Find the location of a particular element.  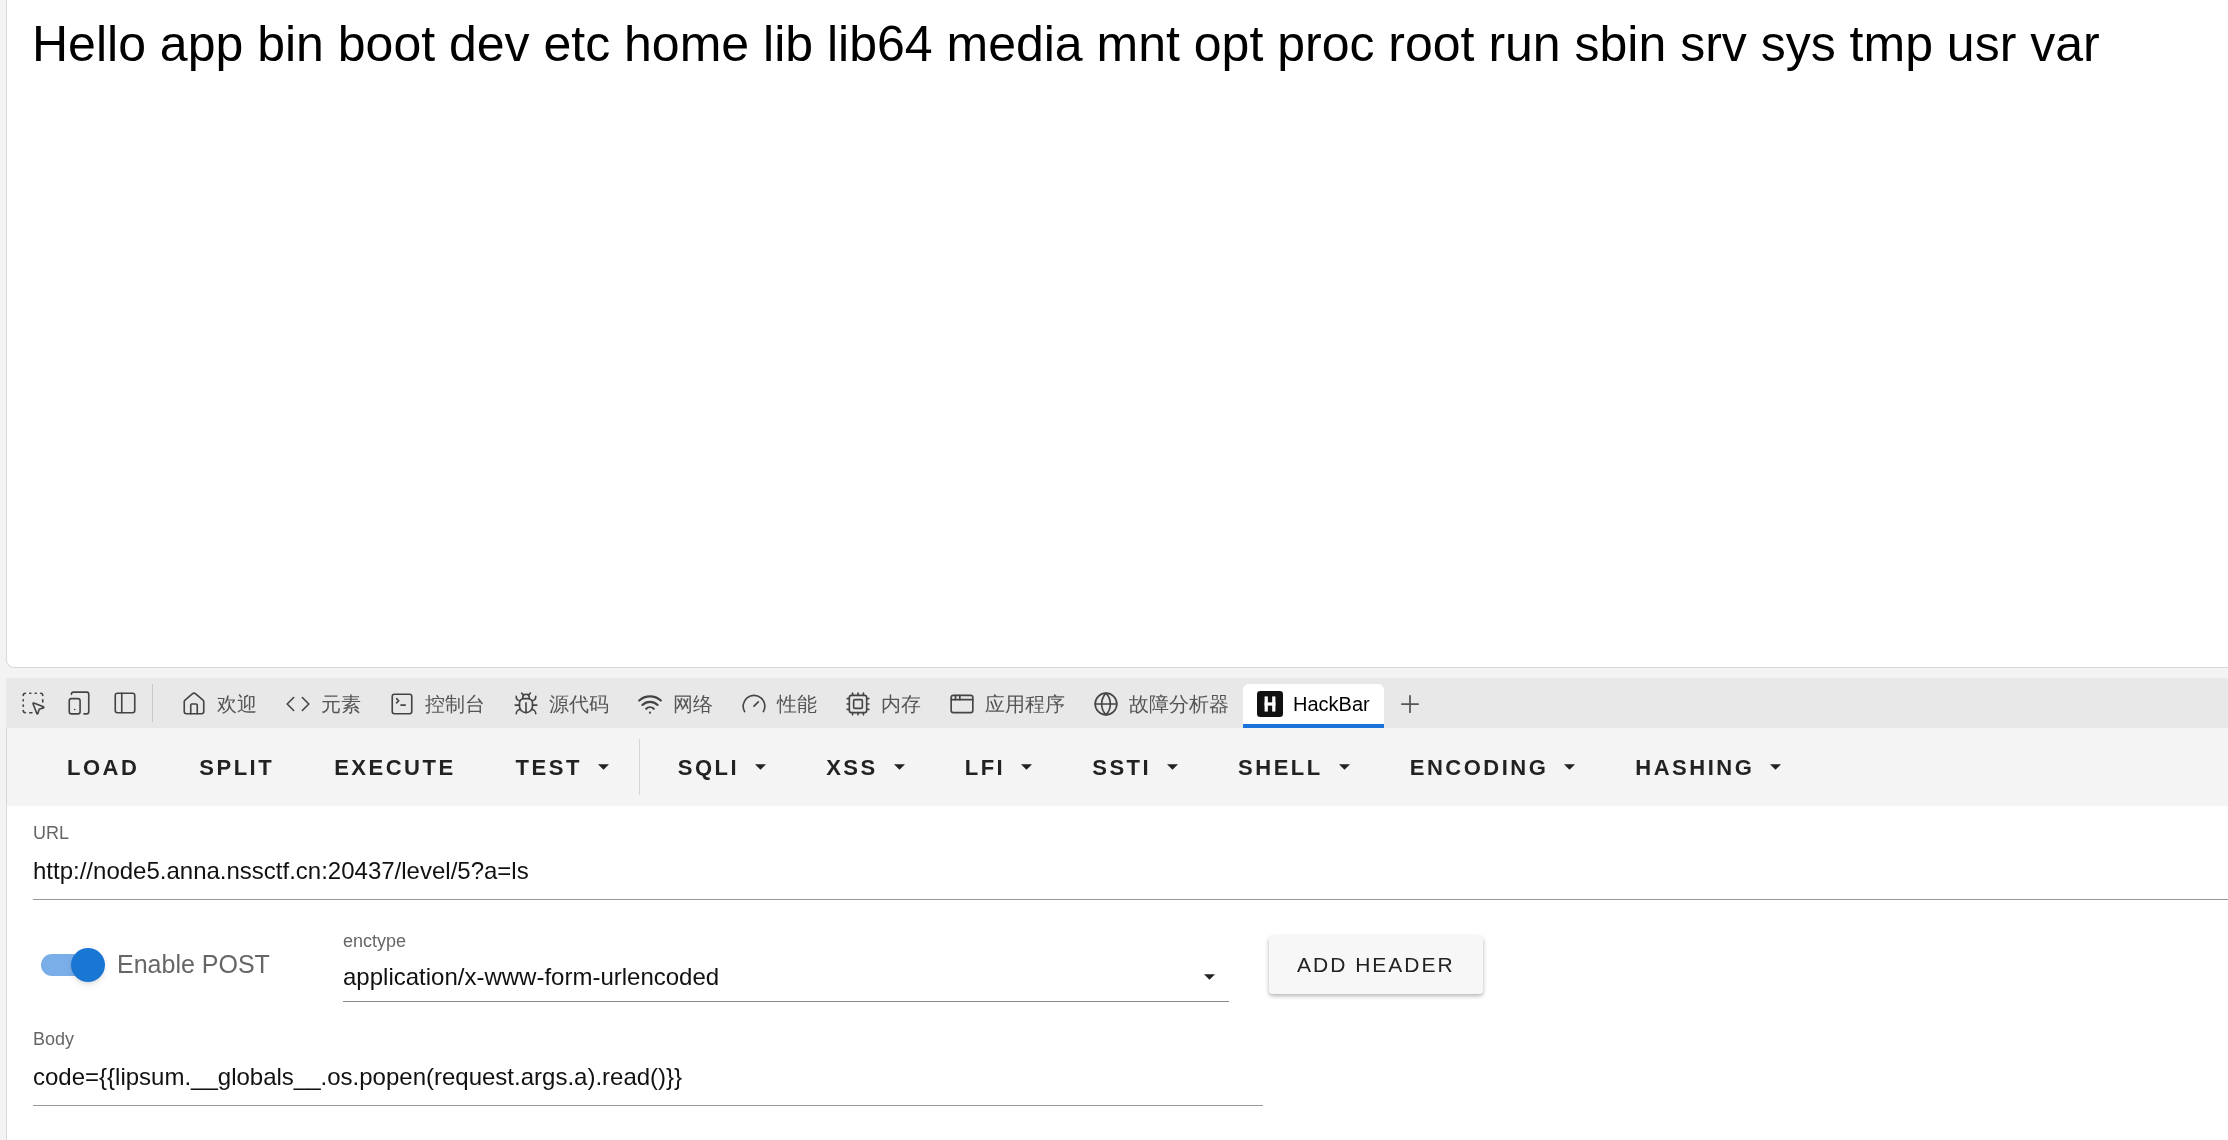

menu-button: SSTI is located at coordinates (1135, 767).